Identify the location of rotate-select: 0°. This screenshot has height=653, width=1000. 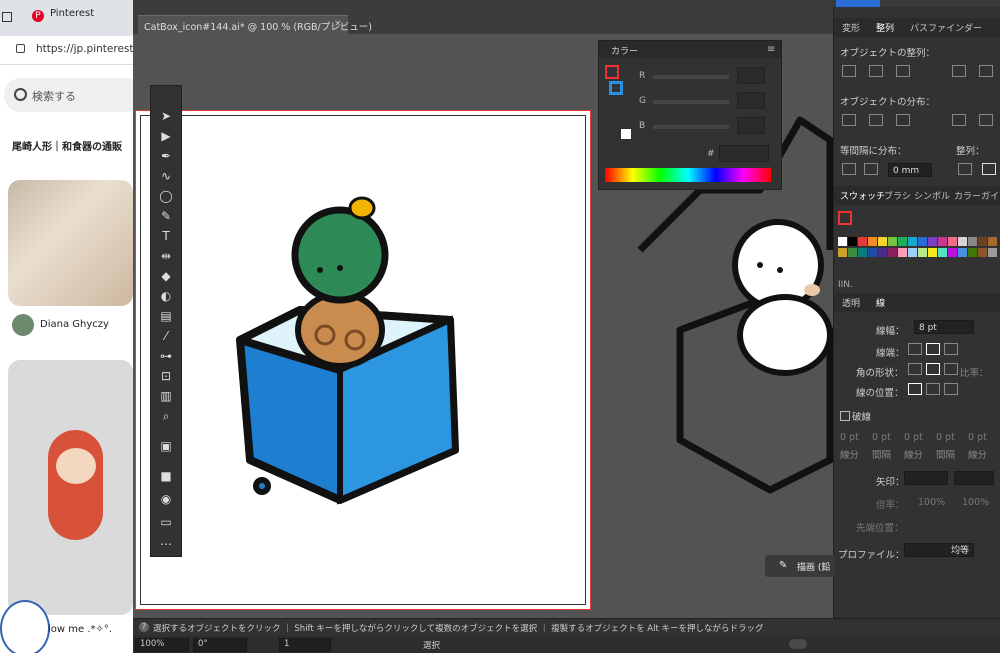
(220, 645).